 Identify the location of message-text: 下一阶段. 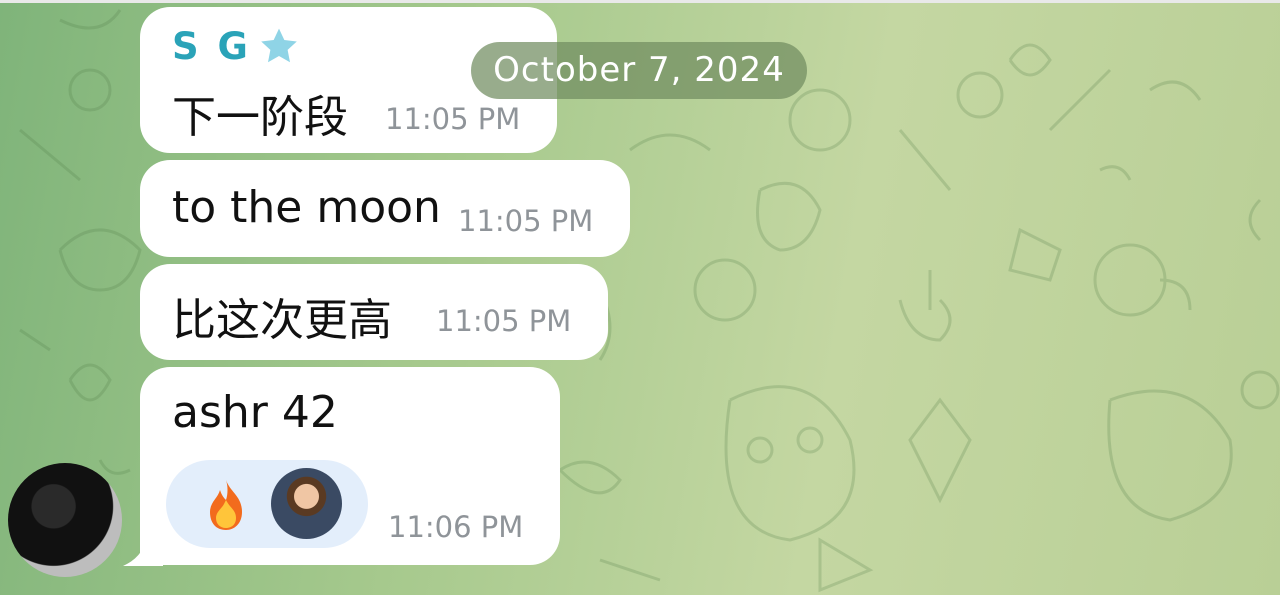
(260, 117).